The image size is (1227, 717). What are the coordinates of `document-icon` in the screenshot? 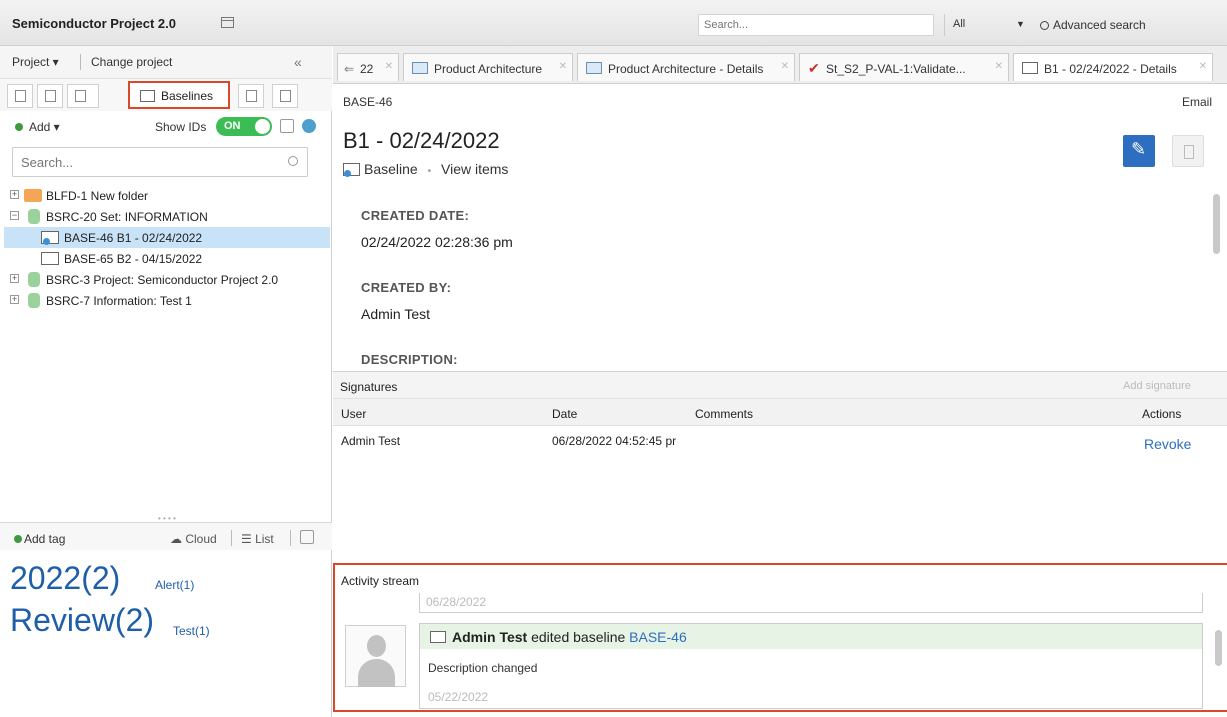 It's located at (420, 68).